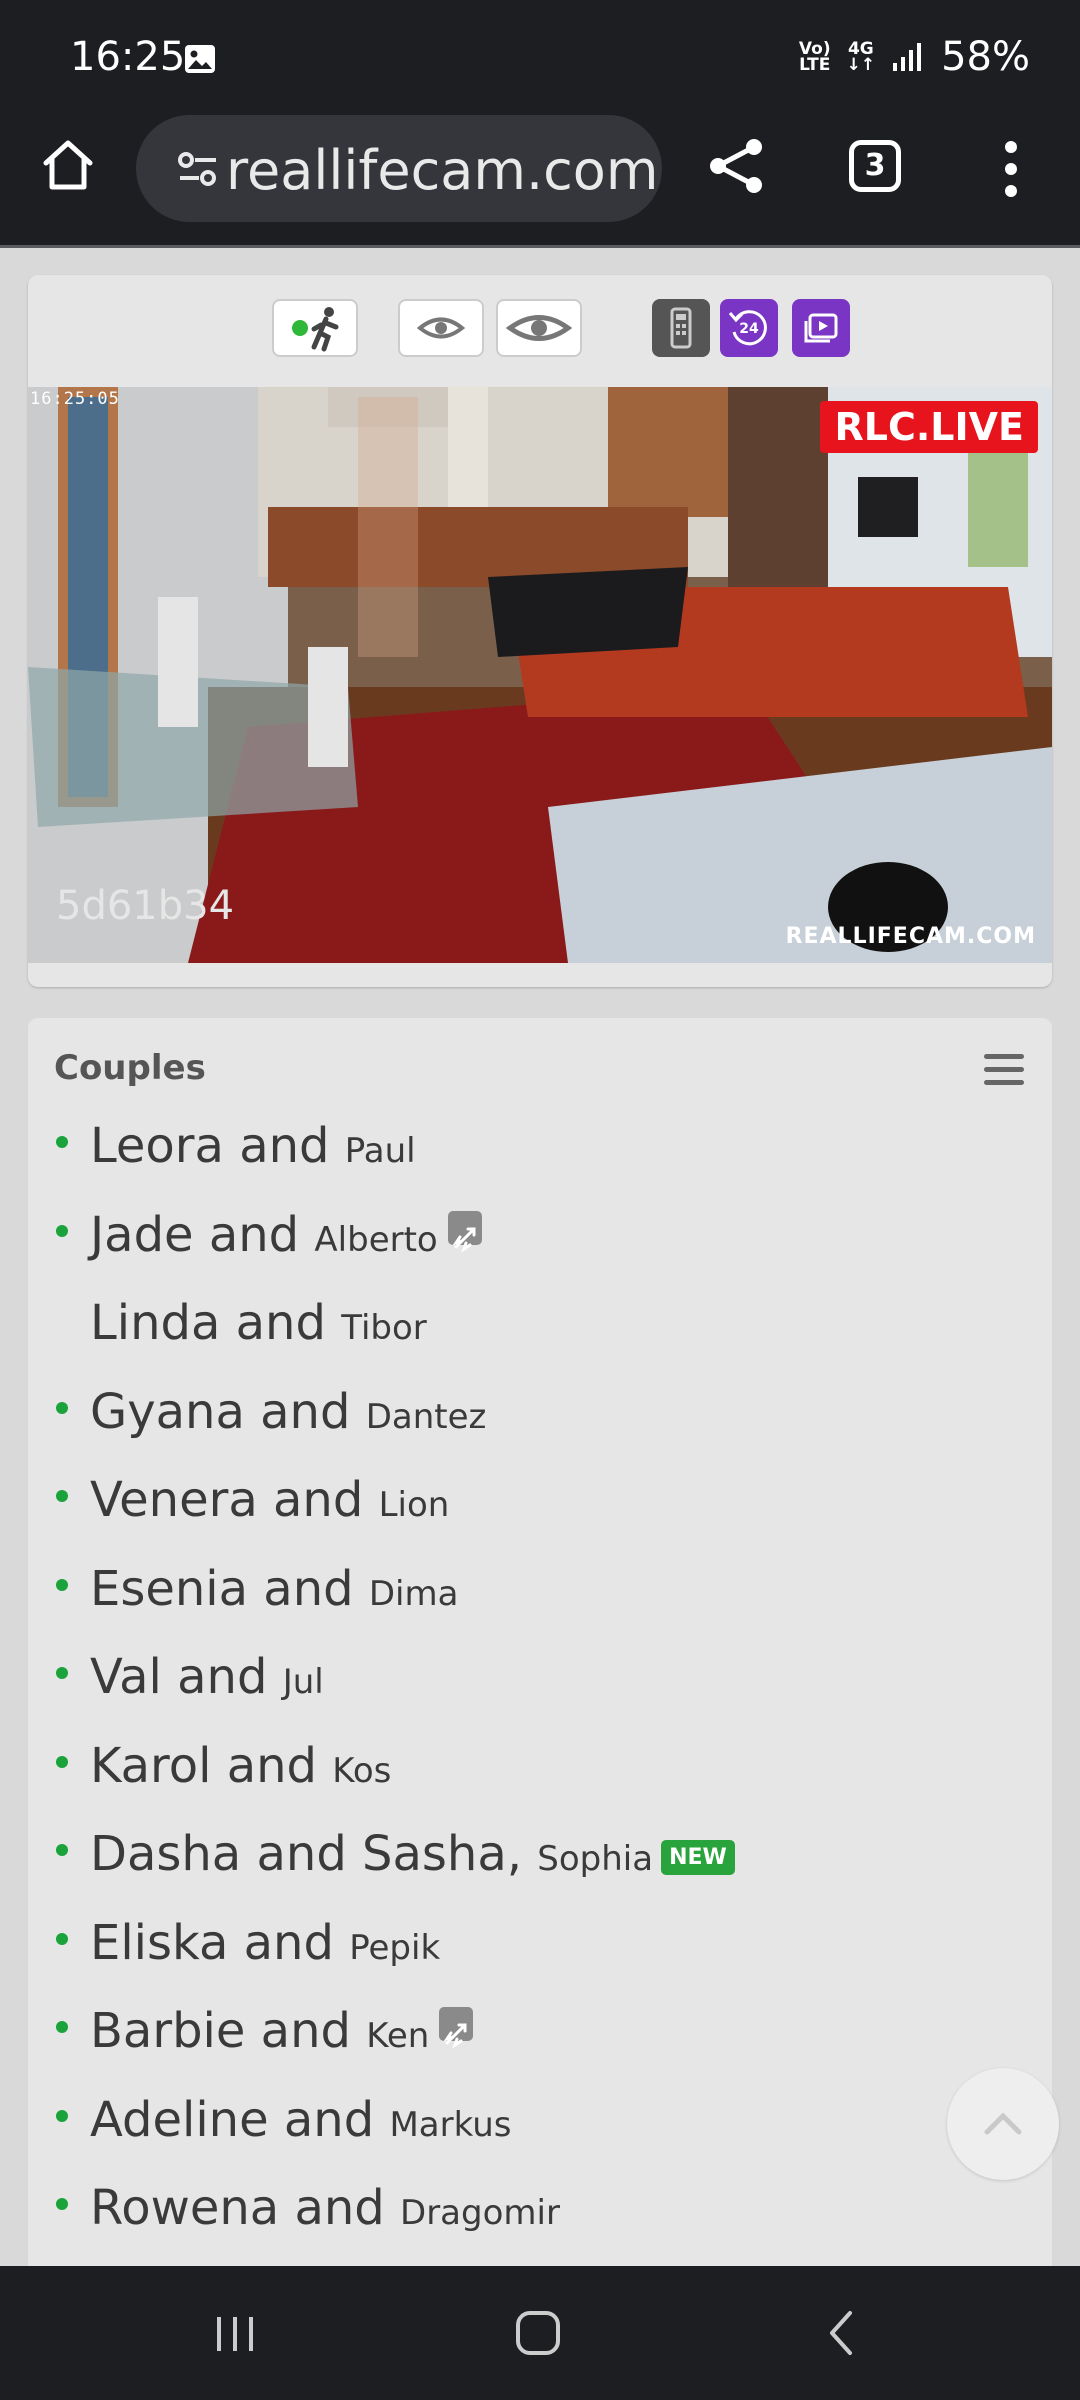  I want to click on couple-main-name: Linda and, so click(208, 1323).